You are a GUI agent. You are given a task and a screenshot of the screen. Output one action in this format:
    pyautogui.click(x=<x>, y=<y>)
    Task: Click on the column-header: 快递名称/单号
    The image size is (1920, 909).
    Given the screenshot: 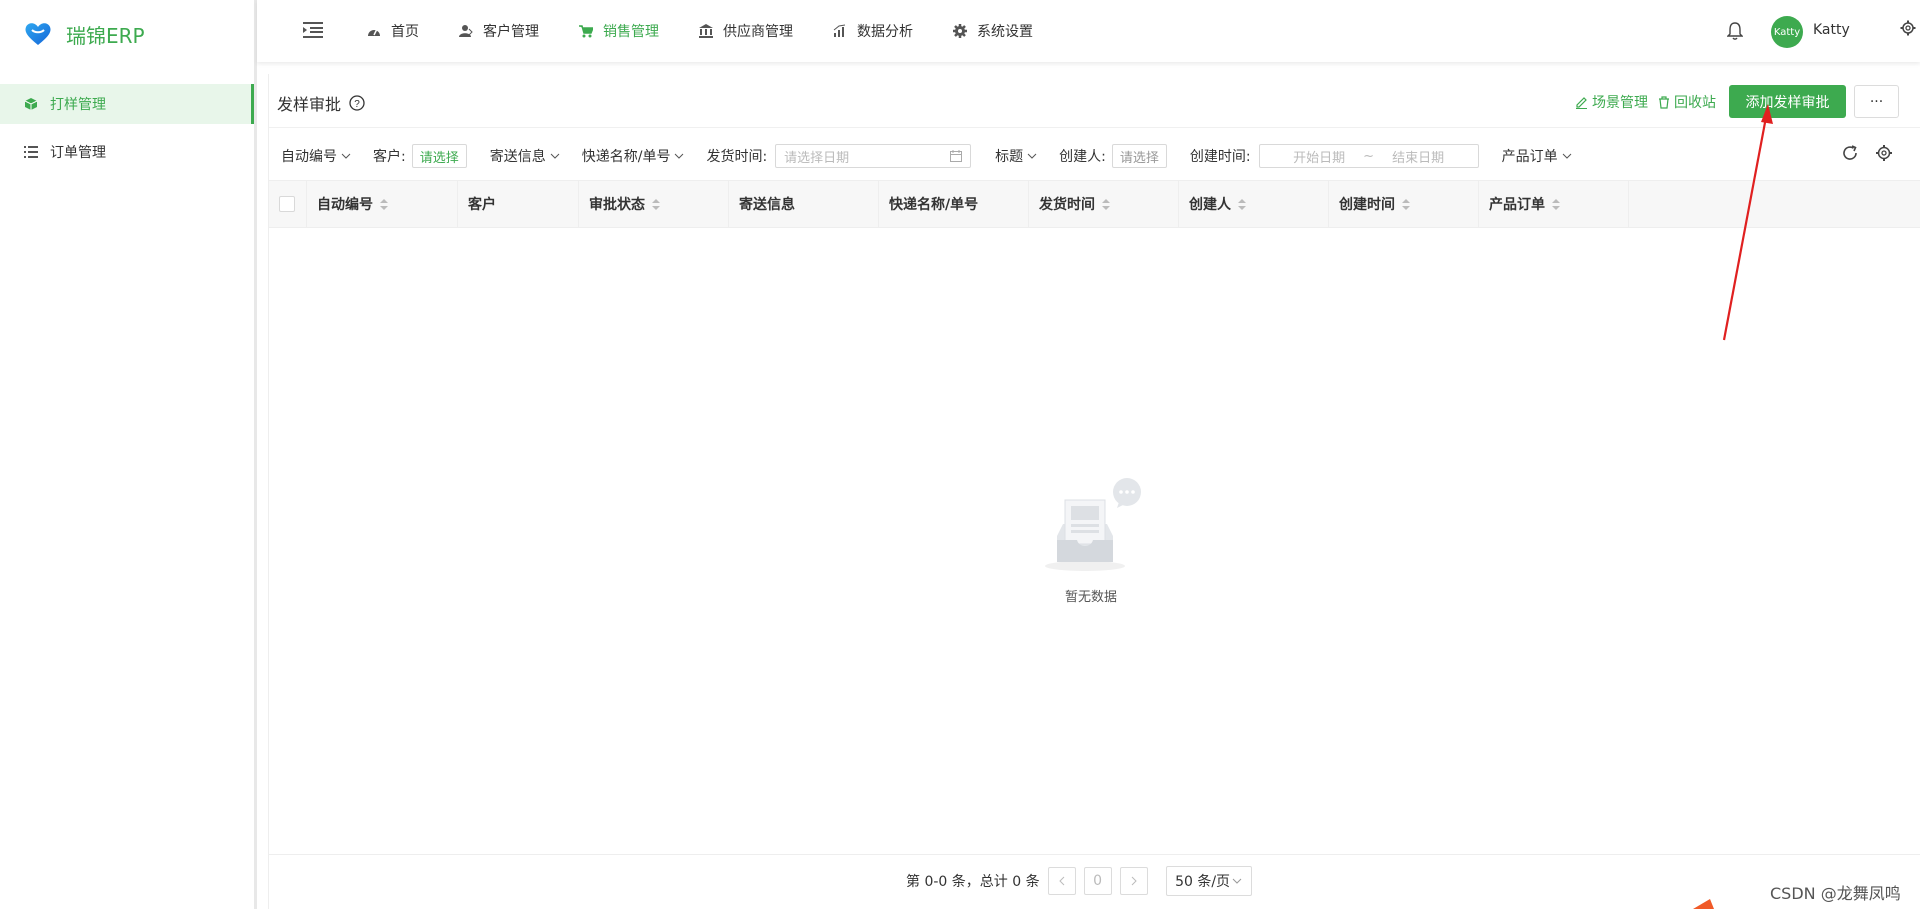 What is the action you would take?
    pyautogui.click(x=954, y=204)
    